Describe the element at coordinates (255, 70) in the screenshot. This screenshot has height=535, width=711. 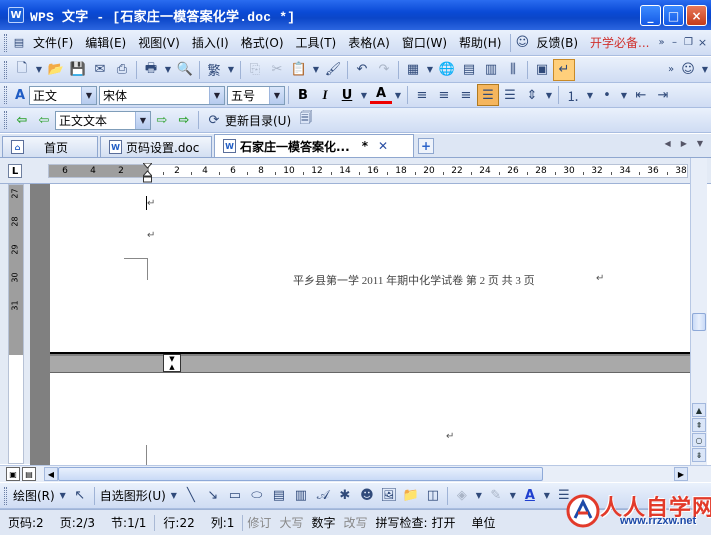
I see `copy-icon: ⎘` at that location.